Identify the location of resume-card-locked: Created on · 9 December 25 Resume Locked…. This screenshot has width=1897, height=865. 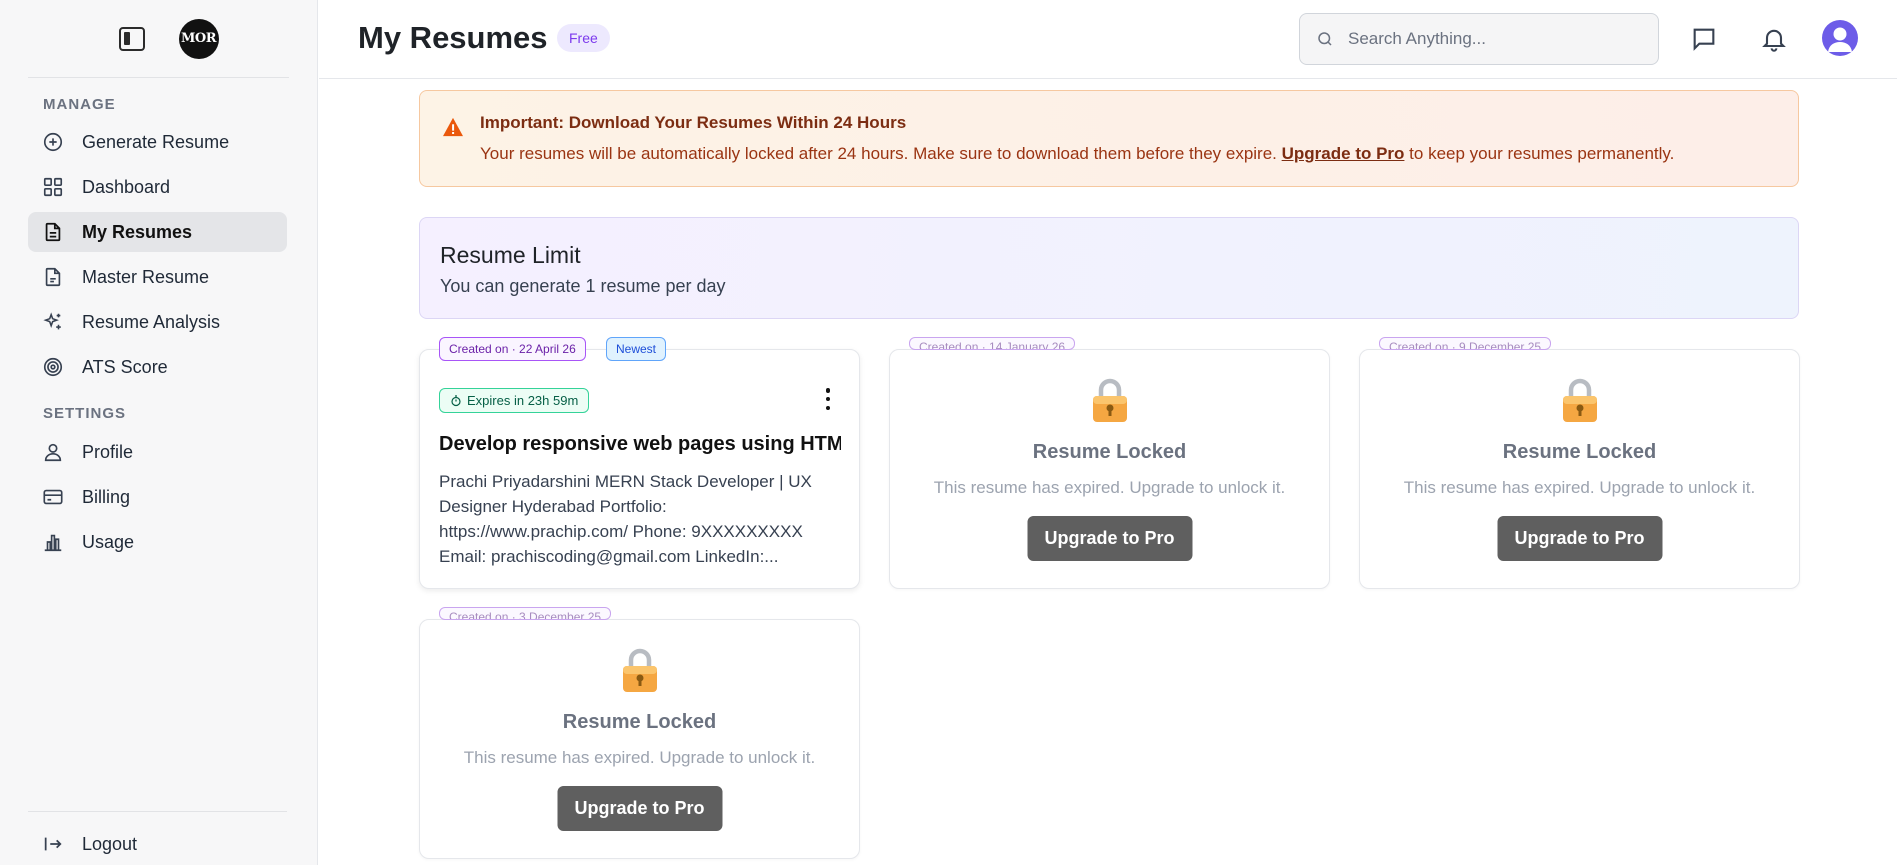
(1579, 463).